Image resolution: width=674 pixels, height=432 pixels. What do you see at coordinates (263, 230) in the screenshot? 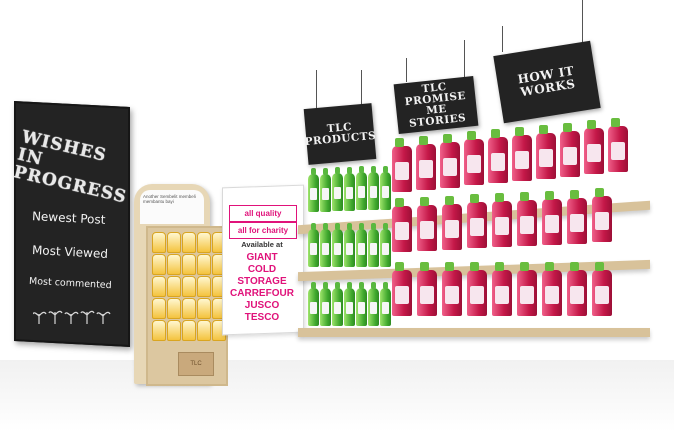
I see `charity-tag: all for charity` at bounding box center [263, 230].